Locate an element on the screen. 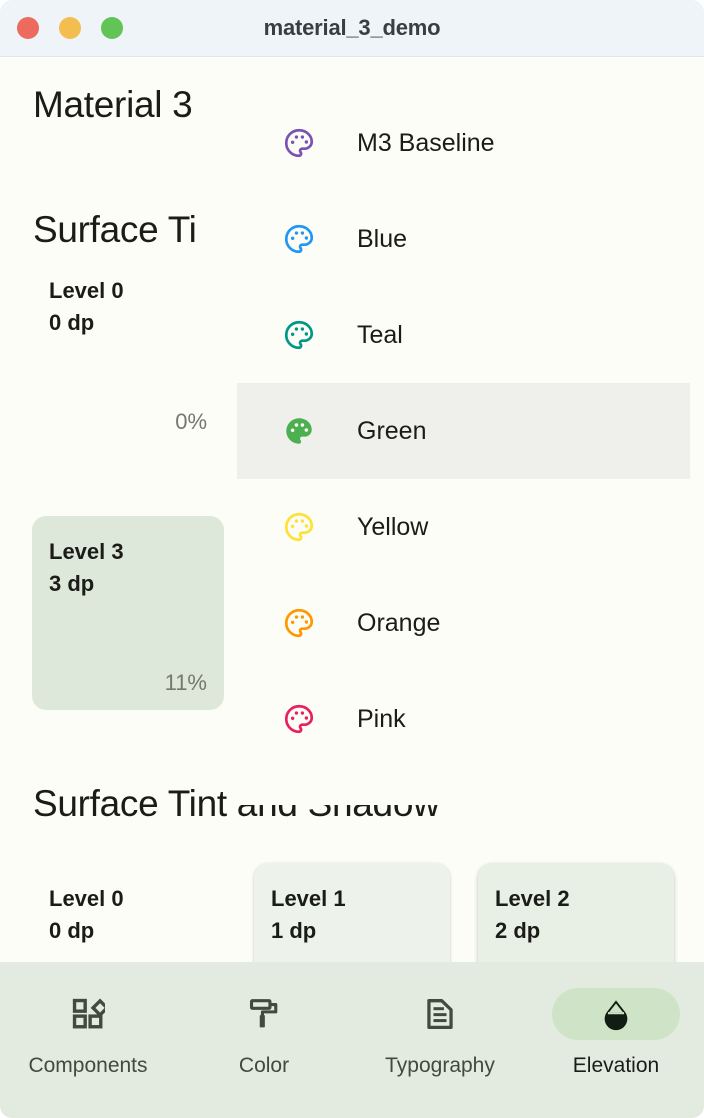 This screenshot has height=1118, width=704. water-drop-icon is located at coordinates (616, 1015).